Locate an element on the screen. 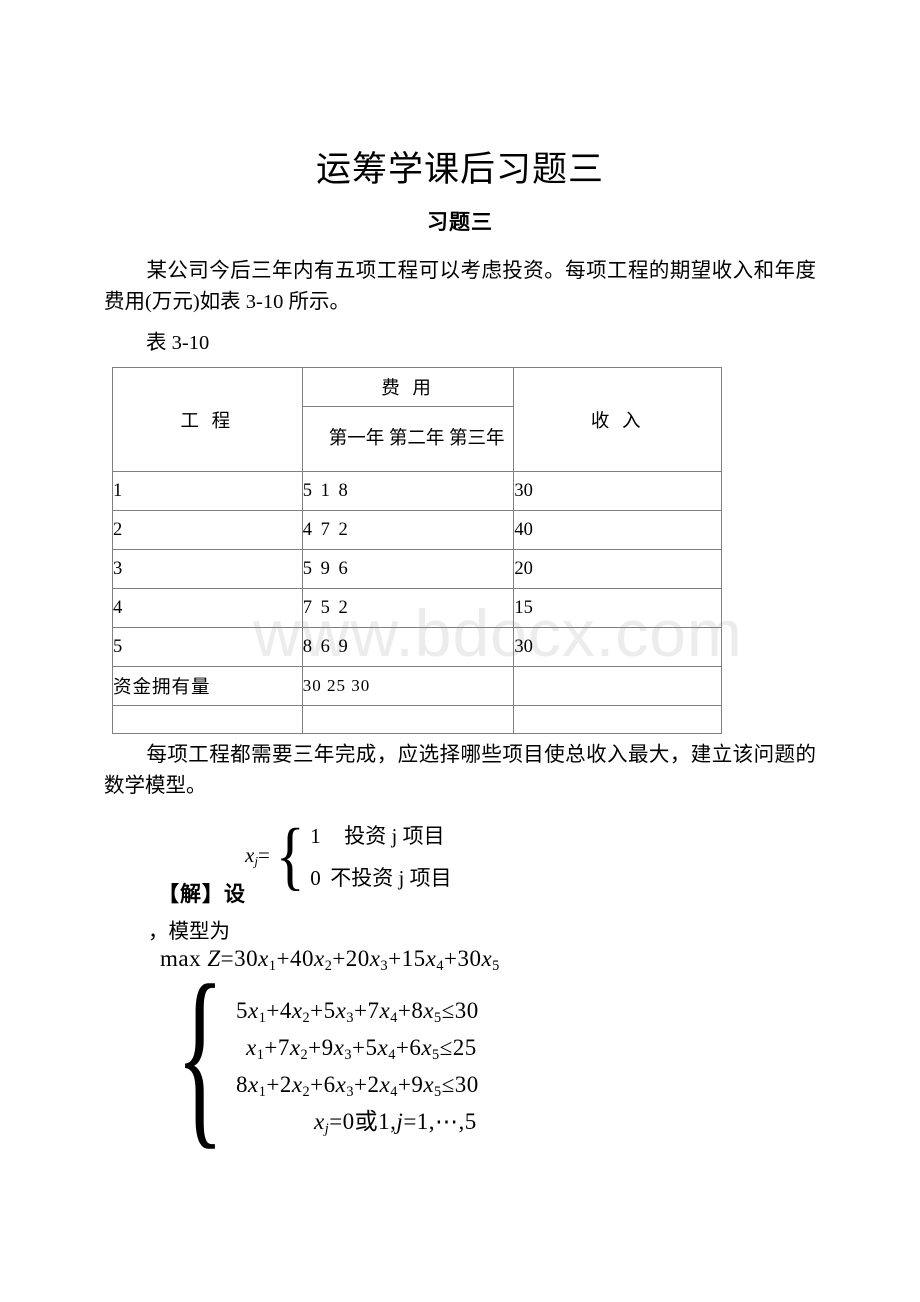 The image size is (920, 1302). cell-total-cost: 30 25 30 is located at coordinates (408, 686).